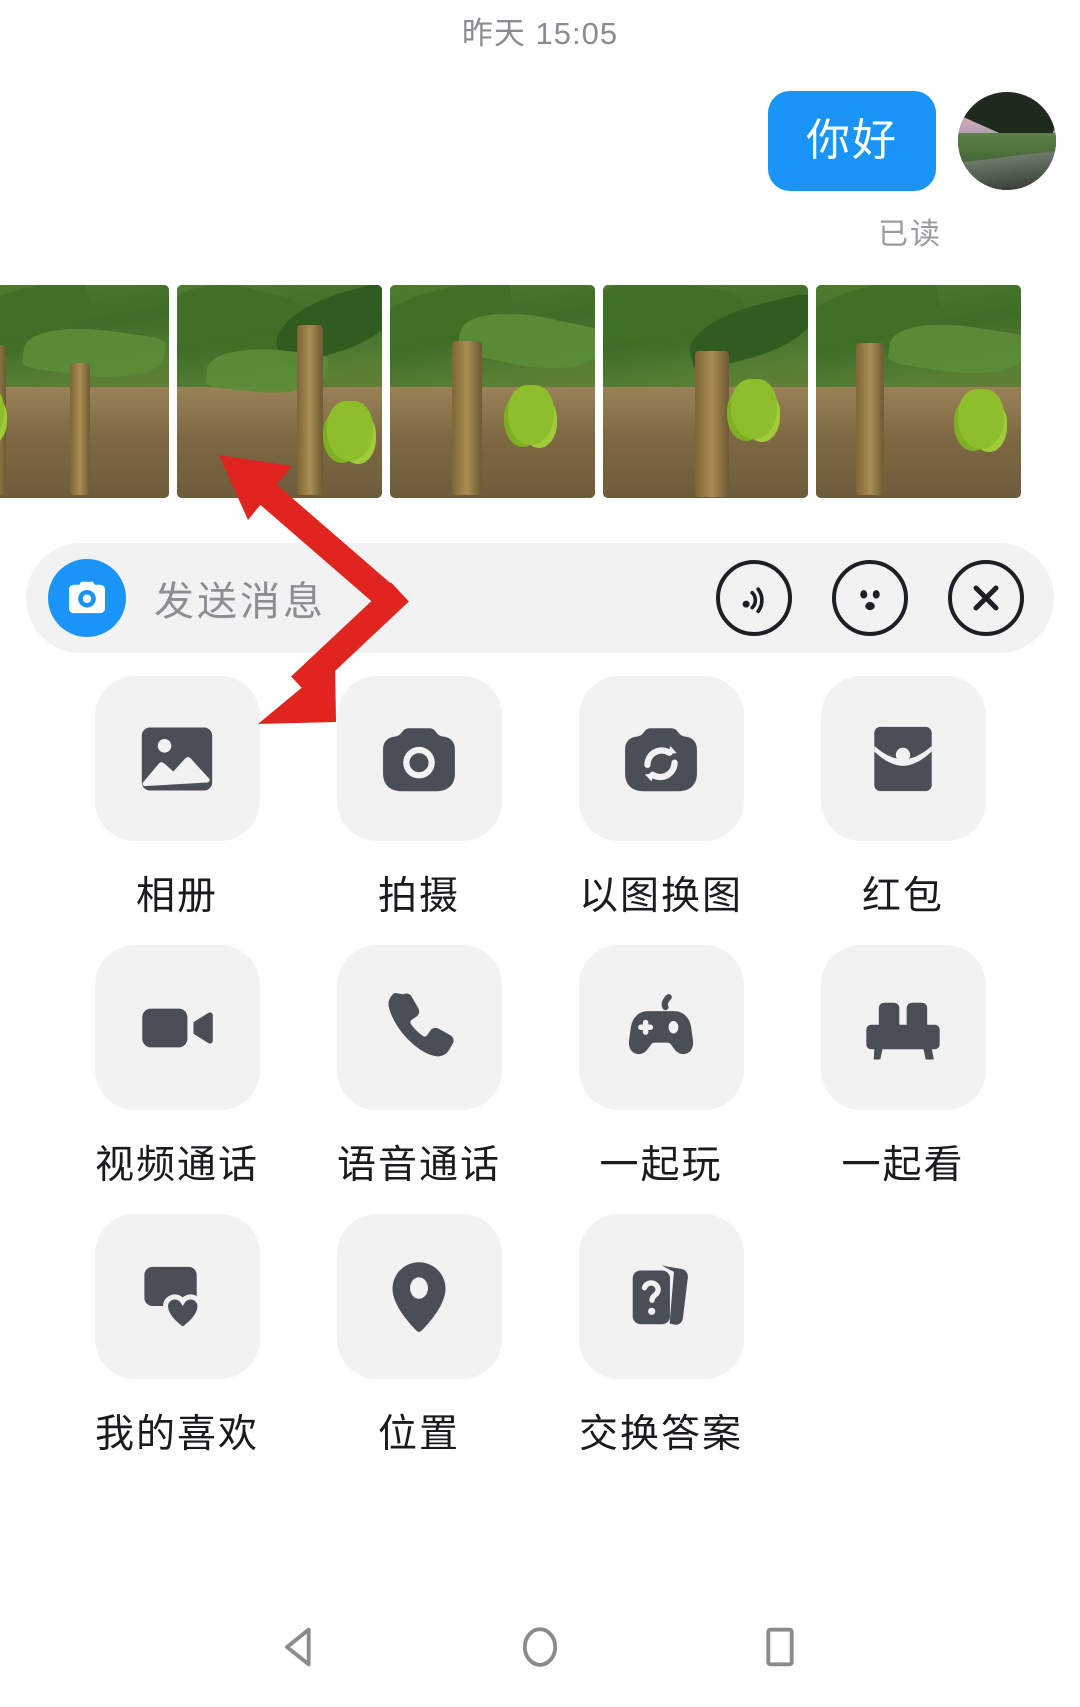 The height and width of the screenshot is (1707, 1080). I want to click on chat-timestamp: 昨天 15:05, so click(540, 33).